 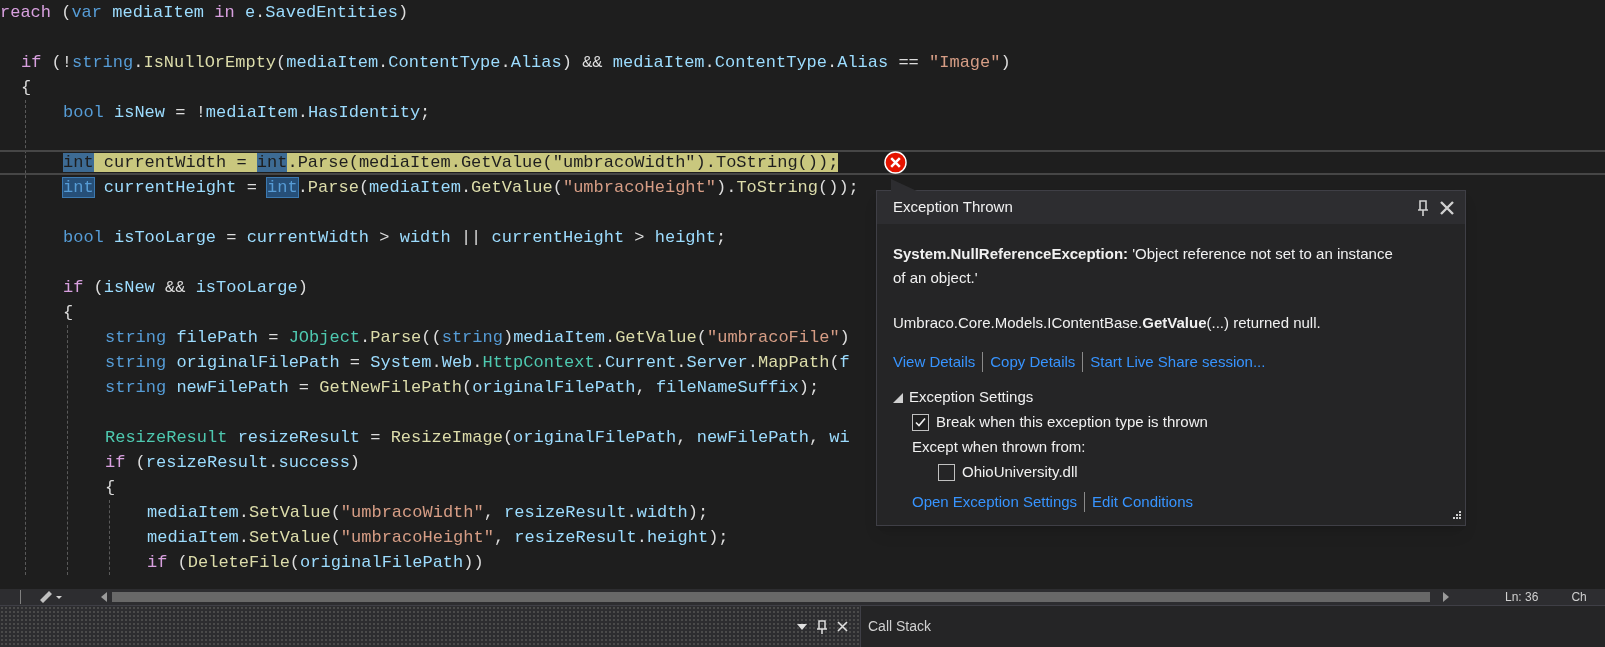 I want to click on code-line: string filePath = JObject.Parse((string)mediaItem.GetValue("umbracoFile"), so click(x=477, y=337).